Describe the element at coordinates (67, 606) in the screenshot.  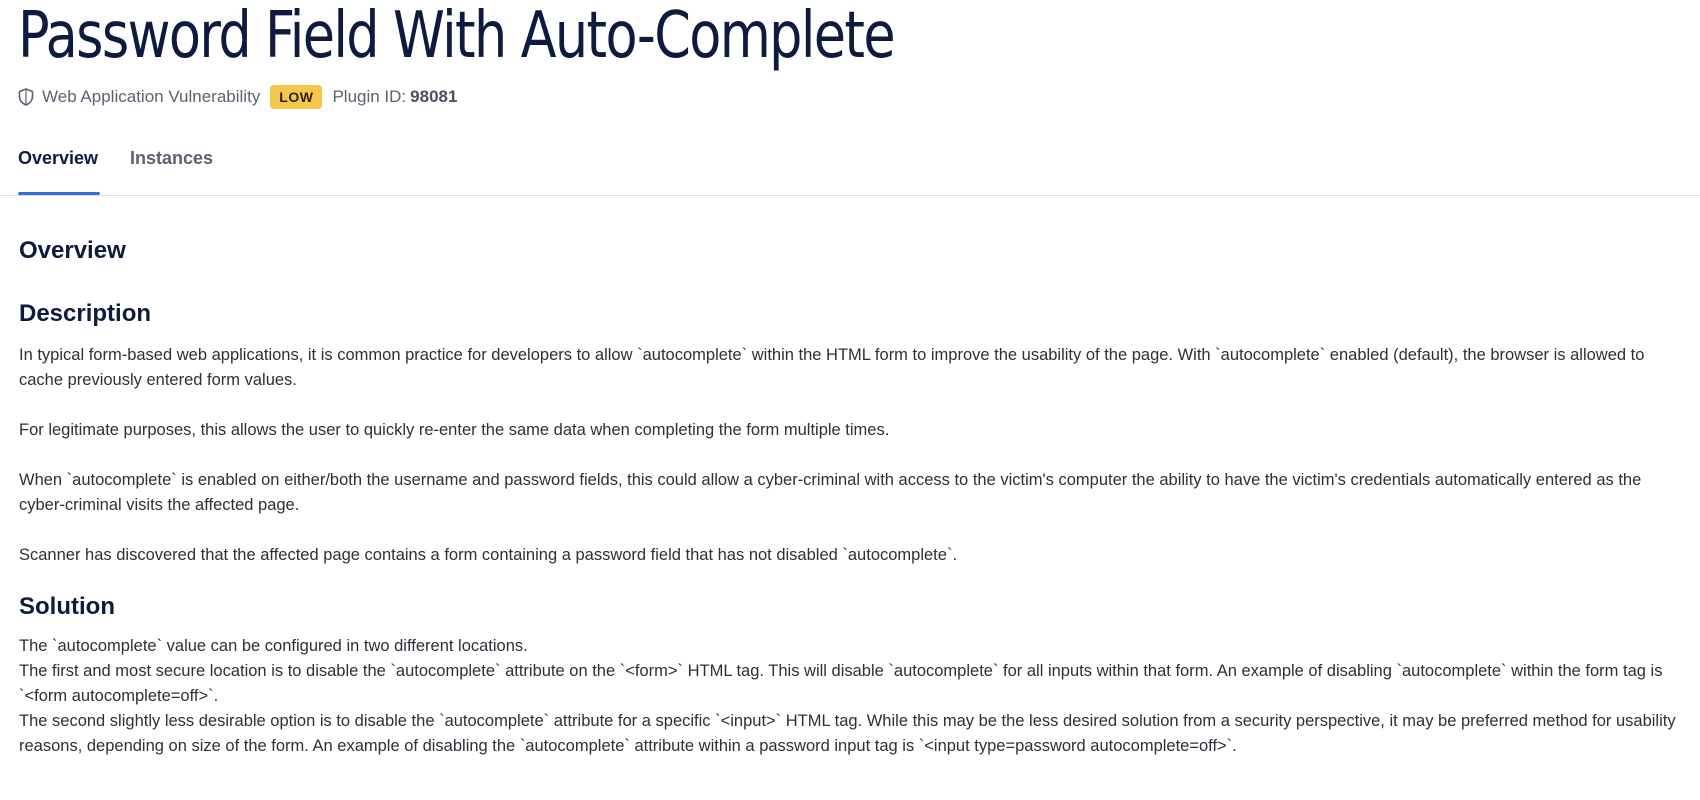
I see `solution-heading: Solution` at that location.